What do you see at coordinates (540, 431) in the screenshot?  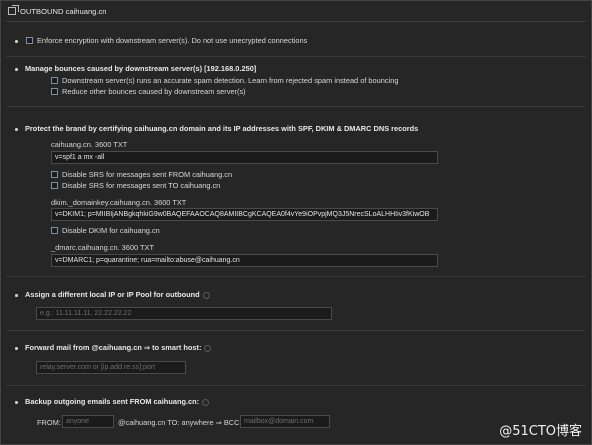 I see `watermark: @51CTO博客` at bounding box center [540, 431].